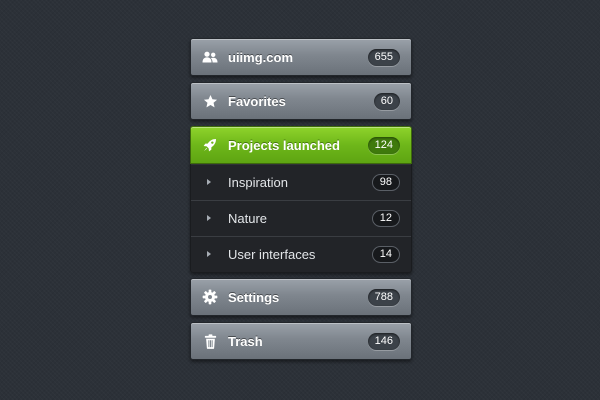 The image size is (600, 400). Describe the element at coordinates (383, 297) in the screenshot. I see `count-badge: 788` at that location.